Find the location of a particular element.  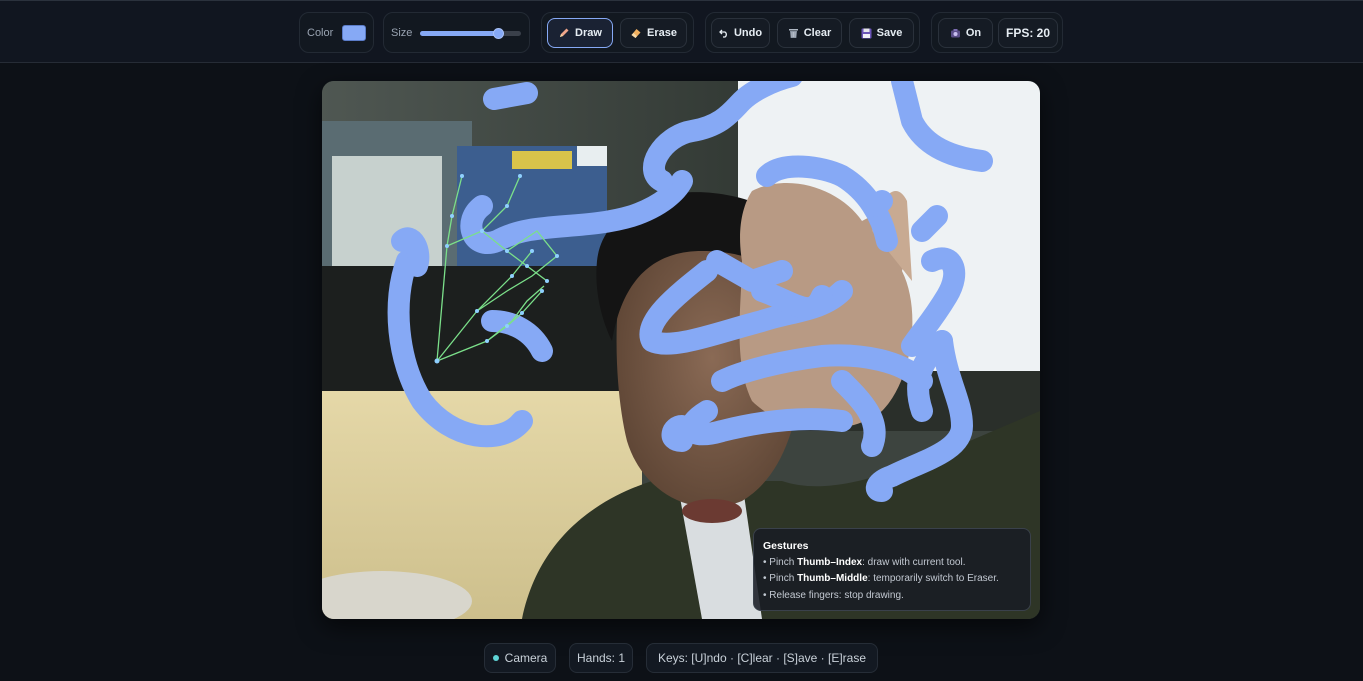

erase-button: Erase is located at coordinates (653, 33).